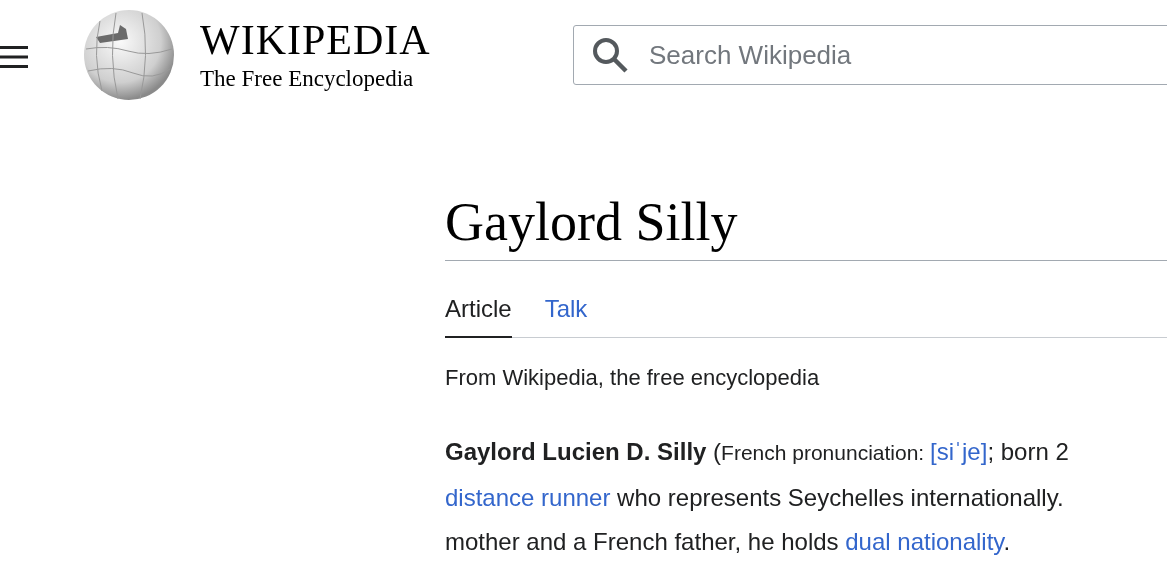 This screenshot has height=569, width=1167. I want to click on site-subtitle: From Wikipedia, the free encyclopedia, so click(633, 378).